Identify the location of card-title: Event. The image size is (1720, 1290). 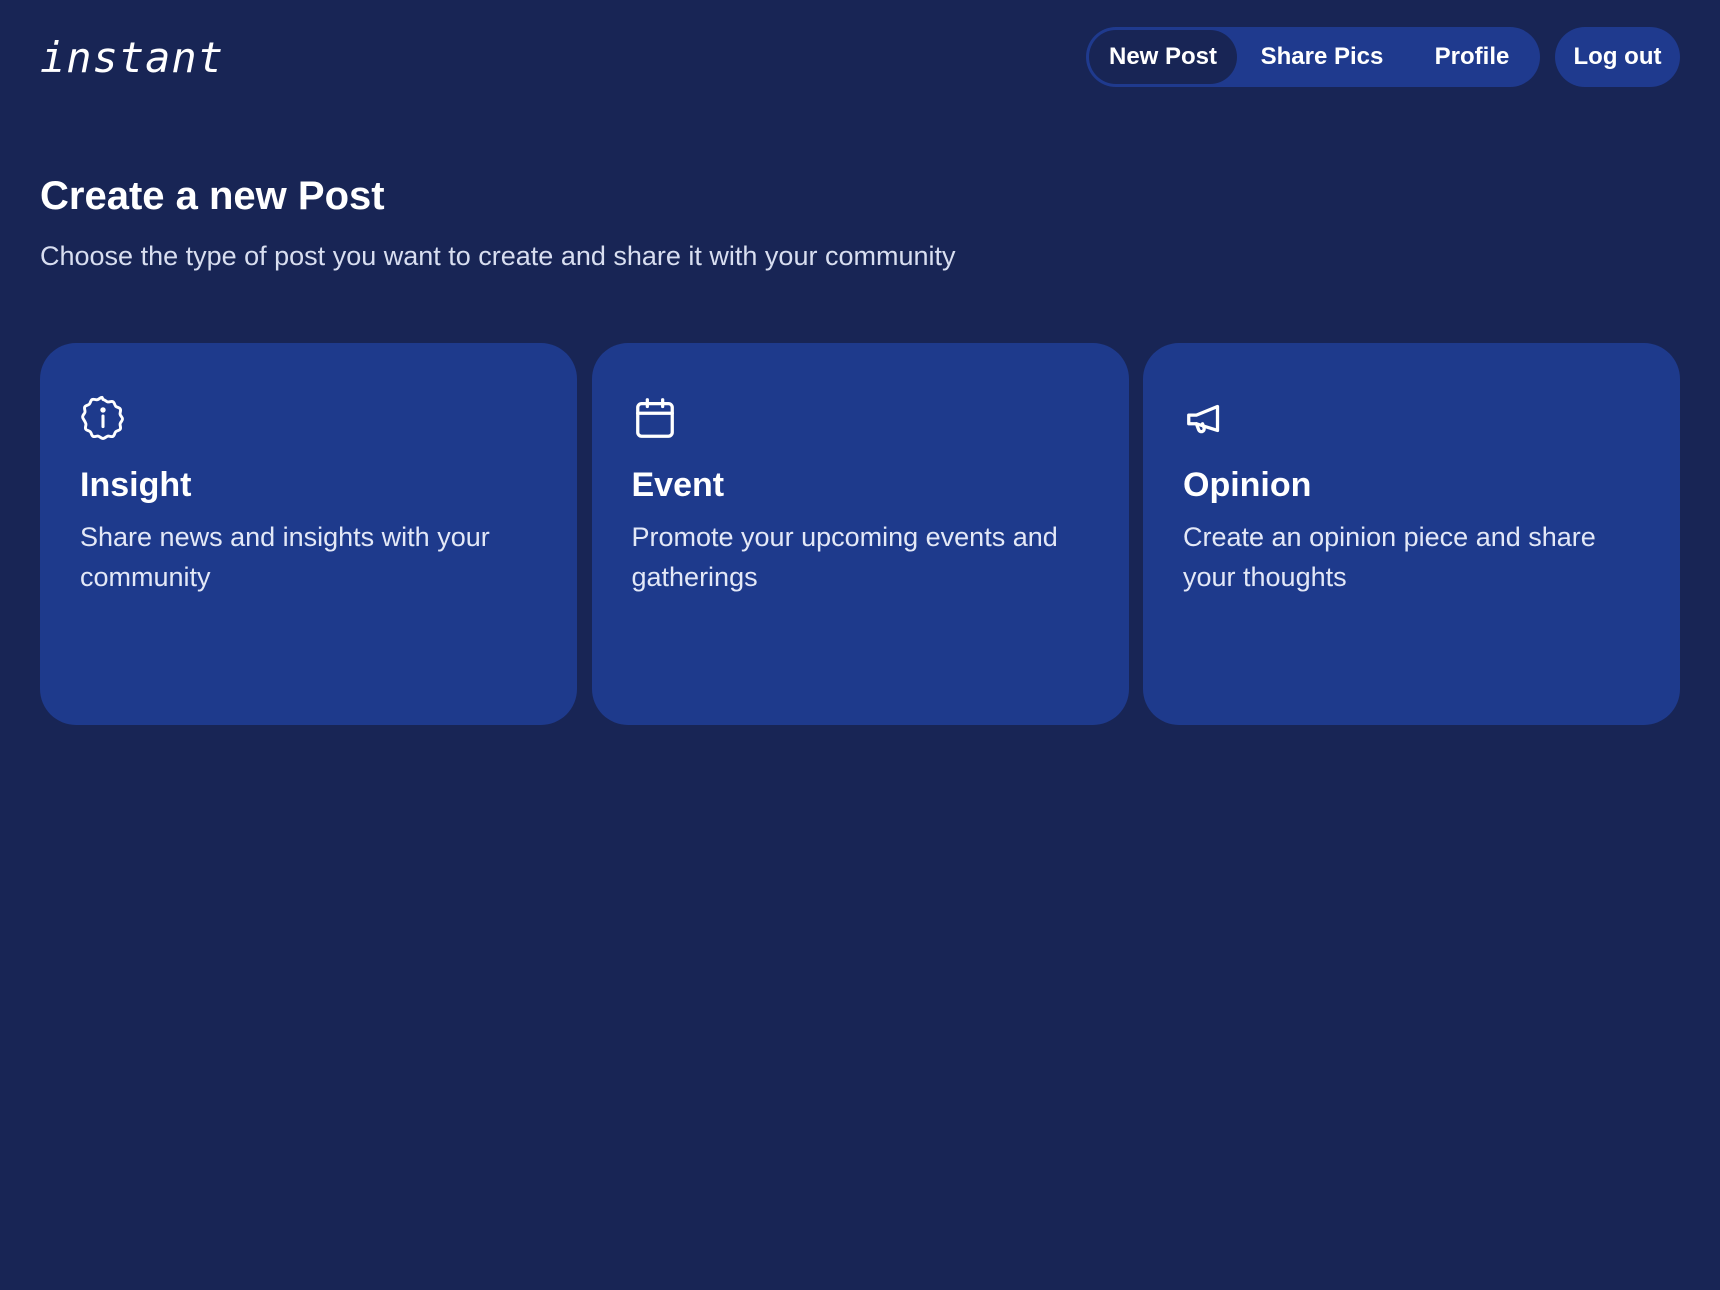
(678, 485).